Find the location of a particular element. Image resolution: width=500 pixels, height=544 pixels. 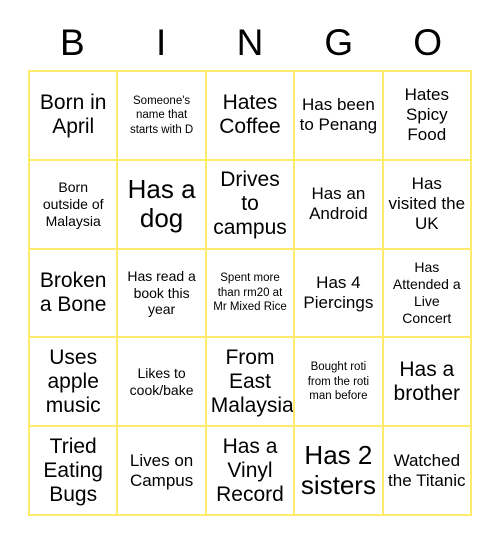

bingo-cell-label: From East Malaysia is located at coordinates (252, 381).